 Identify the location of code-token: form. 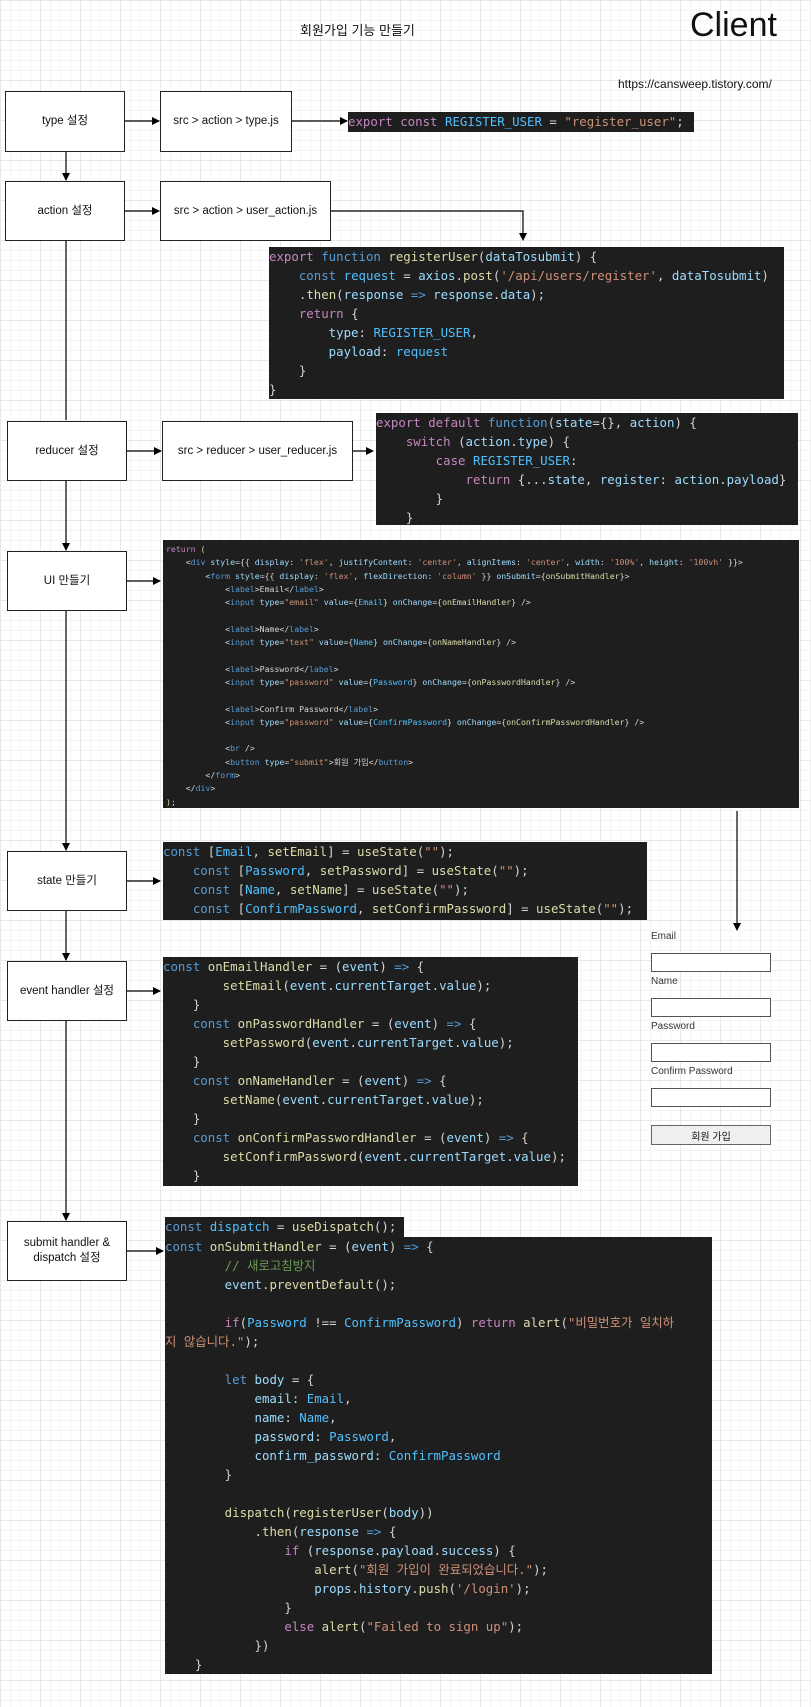
(225, 775).